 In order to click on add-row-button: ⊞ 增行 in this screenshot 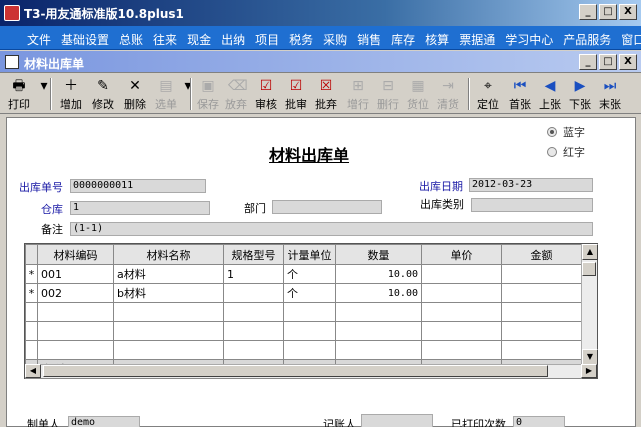, I will do `click(358, 94)`.